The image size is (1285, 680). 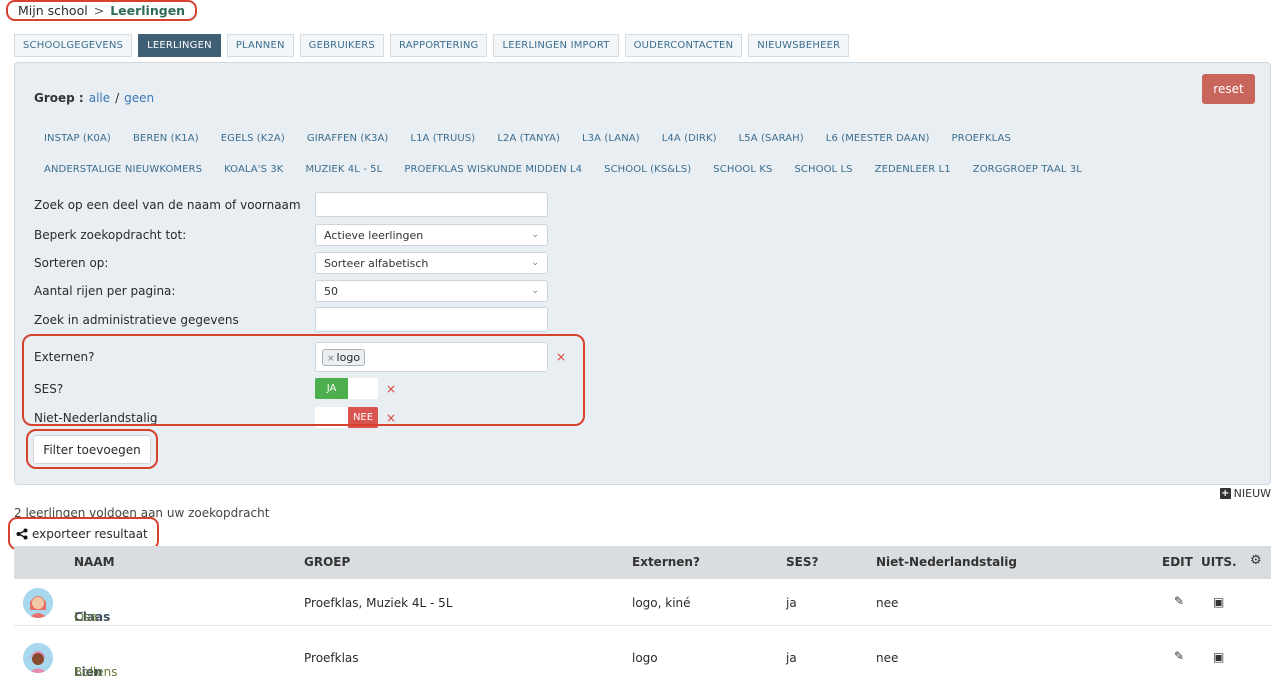 What do you see at coordinates (22, 533) in the screenshot?
I see `share-icon` at bounding box center [22, 533].